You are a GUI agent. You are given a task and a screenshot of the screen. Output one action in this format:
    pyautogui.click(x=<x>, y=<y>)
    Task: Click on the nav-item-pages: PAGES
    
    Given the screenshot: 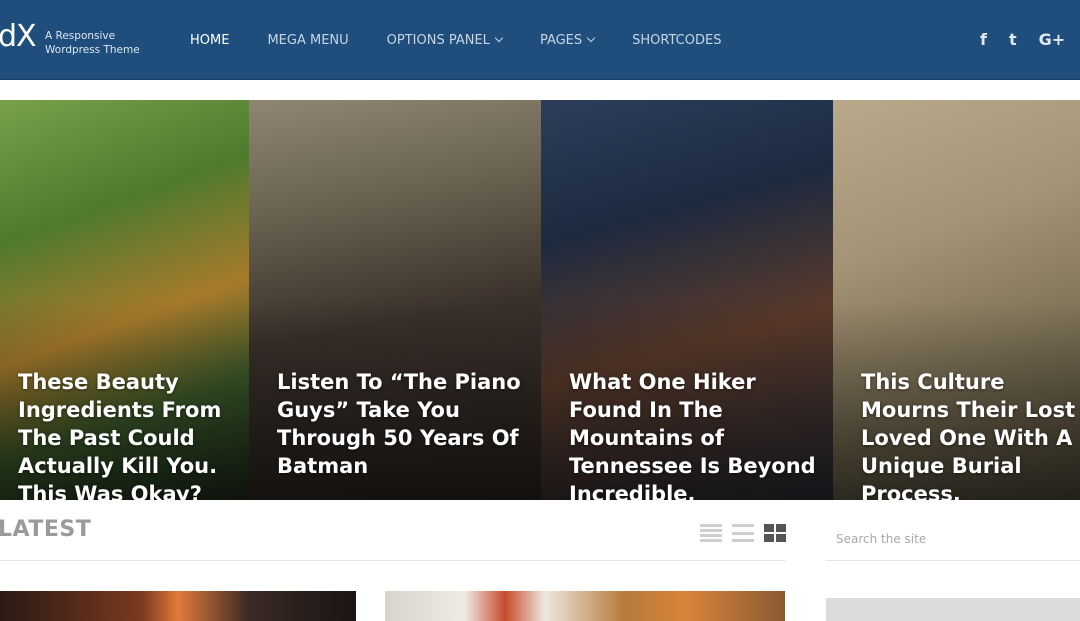 What is the action you would take?
    pyautogui.click(x=567, y=40)
    